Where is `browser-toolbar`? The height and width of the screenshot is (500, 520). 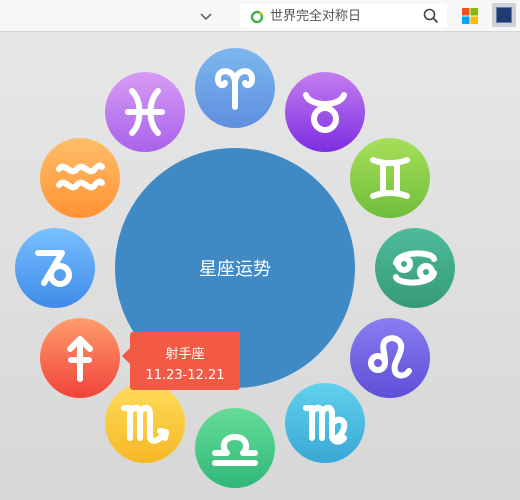
browser-toolbar is located at coordinates (260, 16).